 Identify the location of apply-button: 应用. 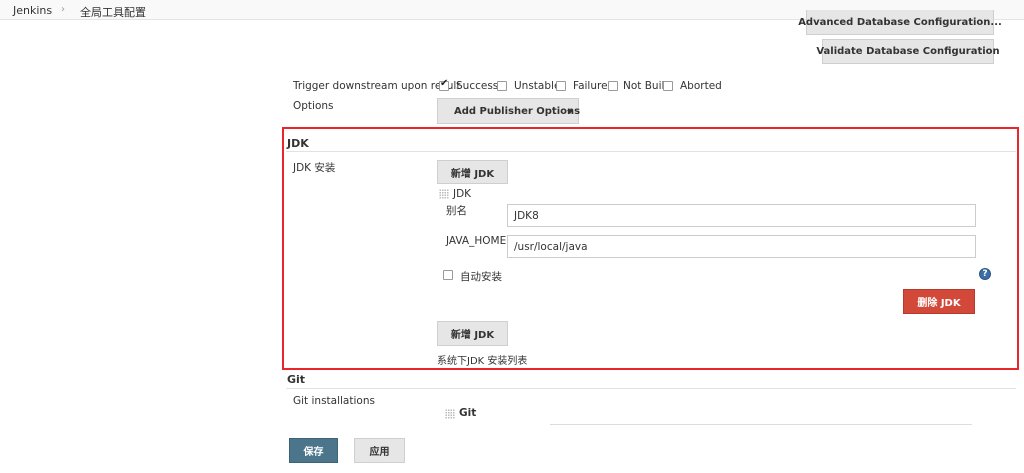
(379, 450).